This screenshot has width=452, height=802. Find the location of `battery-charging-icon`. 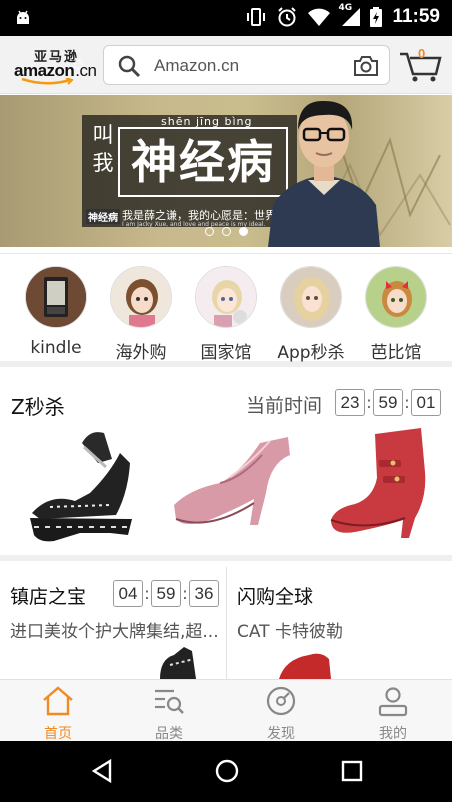

battery-charging-icon is located at coordinates (376, 17).